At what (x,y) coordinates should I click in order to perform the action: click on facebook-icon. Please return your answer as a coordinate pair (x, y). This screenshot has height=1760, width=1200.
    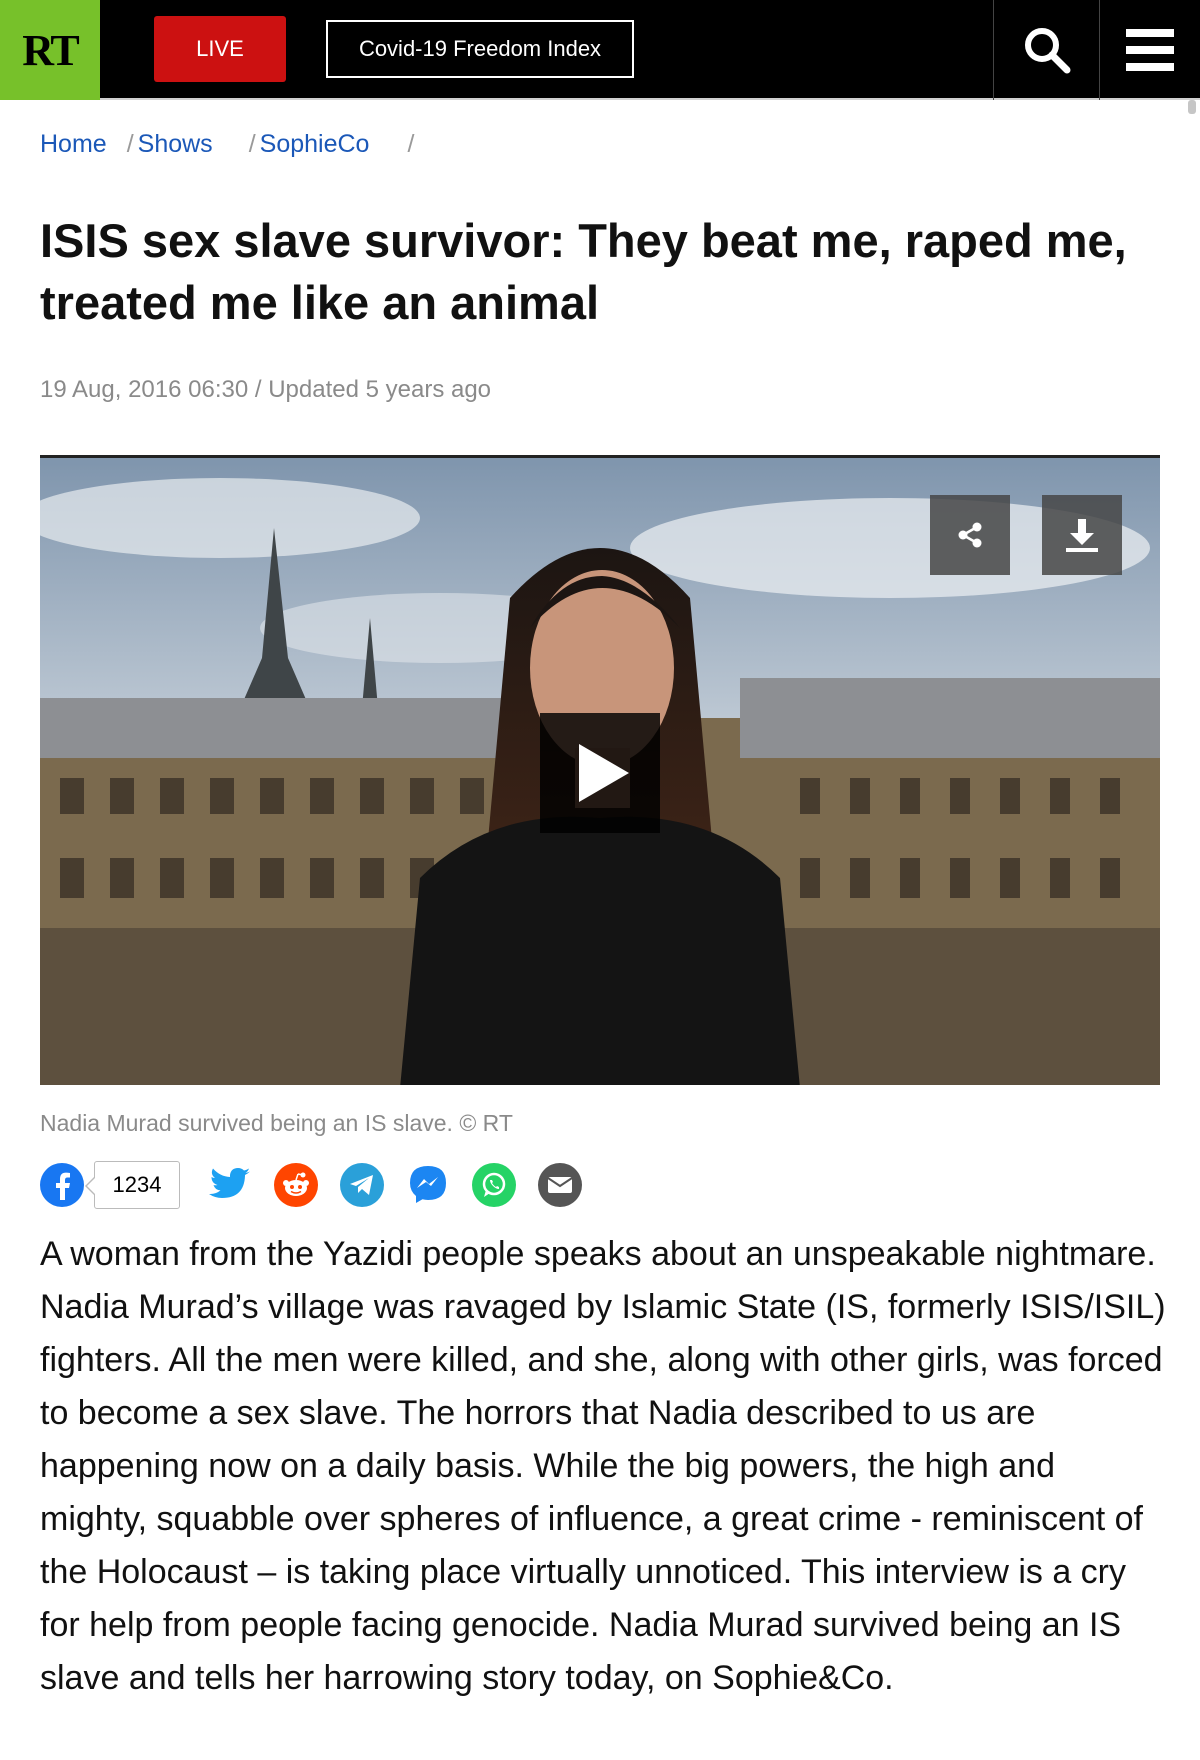
    Looking at the image, I should click on (63, 1186).